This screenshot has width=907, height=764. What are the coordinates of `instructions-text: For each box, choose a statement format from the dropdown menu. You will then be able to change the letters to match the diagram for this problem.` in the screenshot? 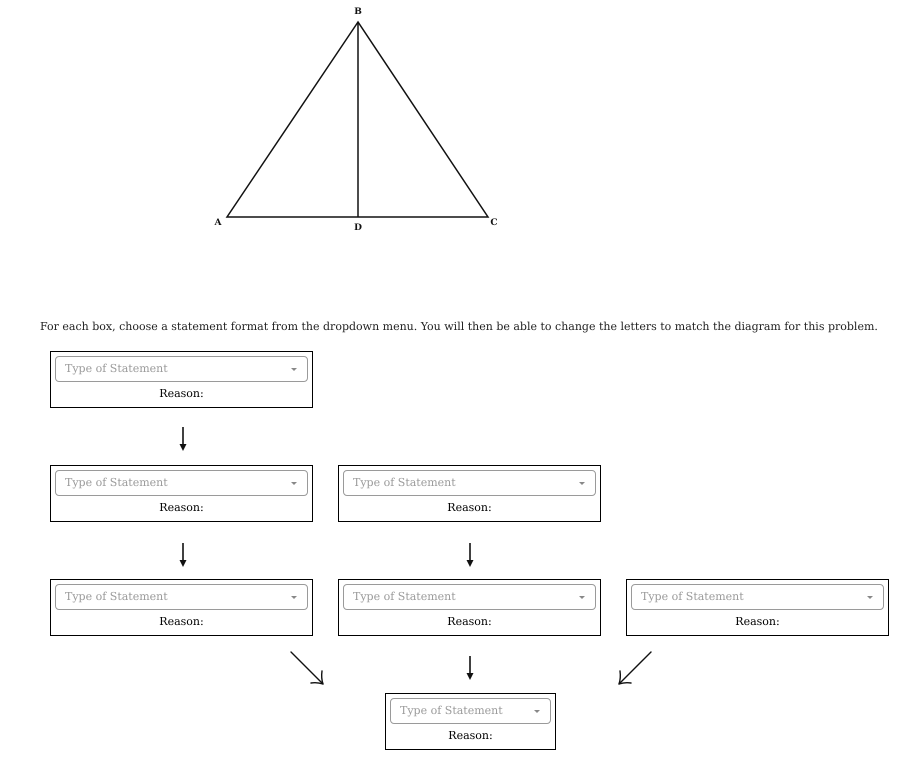 It's located at (459, 327).